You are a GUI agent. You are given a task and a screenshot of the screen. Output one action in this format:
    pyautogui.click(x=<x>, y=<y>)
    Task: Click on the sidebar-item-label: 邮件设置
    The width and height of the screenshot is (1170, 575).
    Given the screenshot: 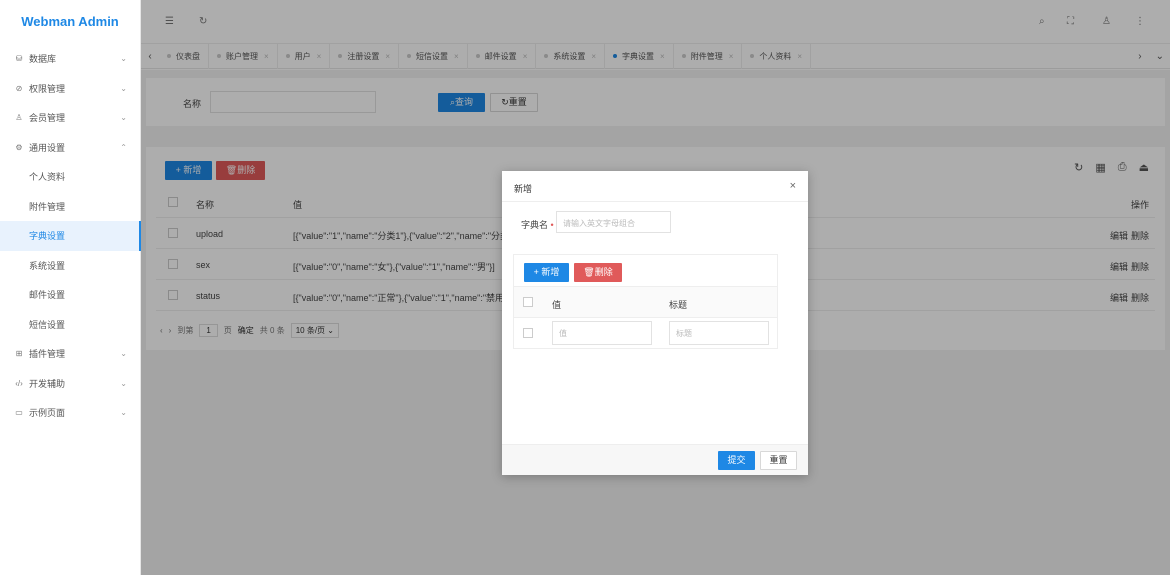 What is the action you would take?
    pyautogui.click(x=47, y=295)
    